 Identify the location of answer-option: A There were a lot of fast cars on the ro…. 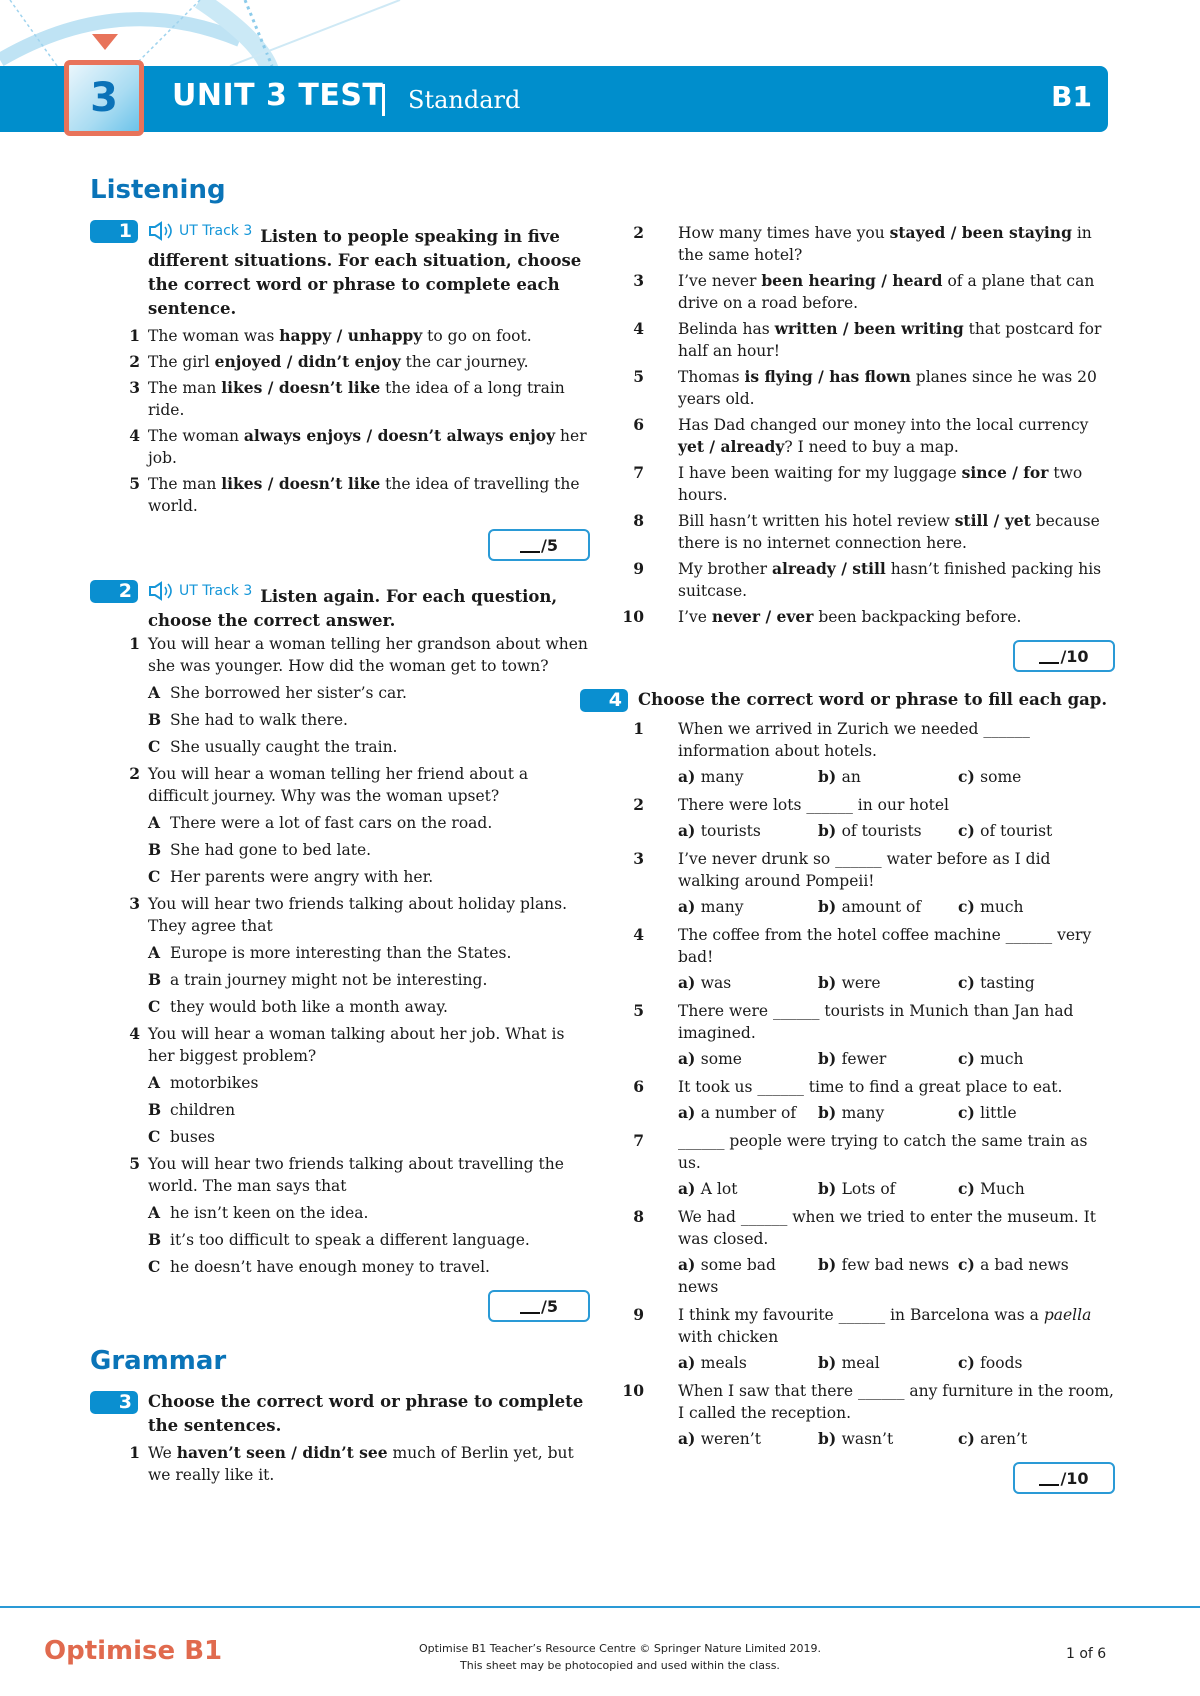
(340, 823).